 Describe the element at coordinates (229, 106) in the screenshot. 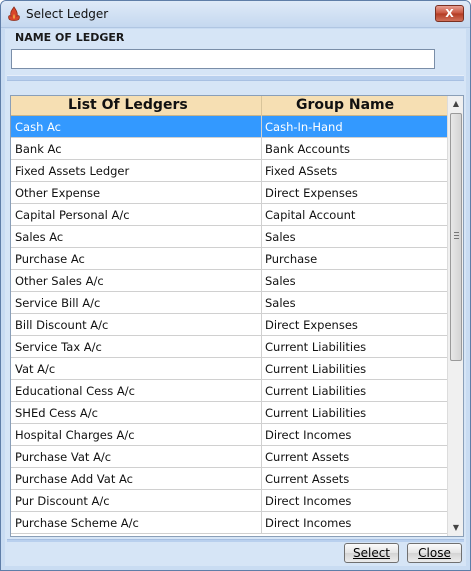

I see `grid-header: List Of Ledgers Group Name` at that location.